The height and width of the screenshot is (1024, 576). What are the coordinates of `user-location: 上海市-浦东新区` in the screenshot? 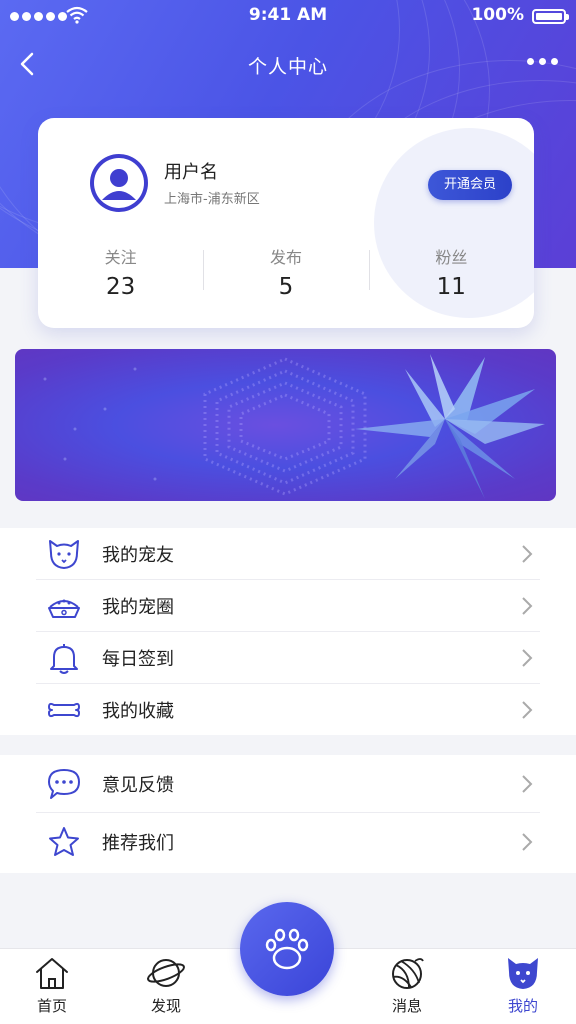 It's located at (212, 199).